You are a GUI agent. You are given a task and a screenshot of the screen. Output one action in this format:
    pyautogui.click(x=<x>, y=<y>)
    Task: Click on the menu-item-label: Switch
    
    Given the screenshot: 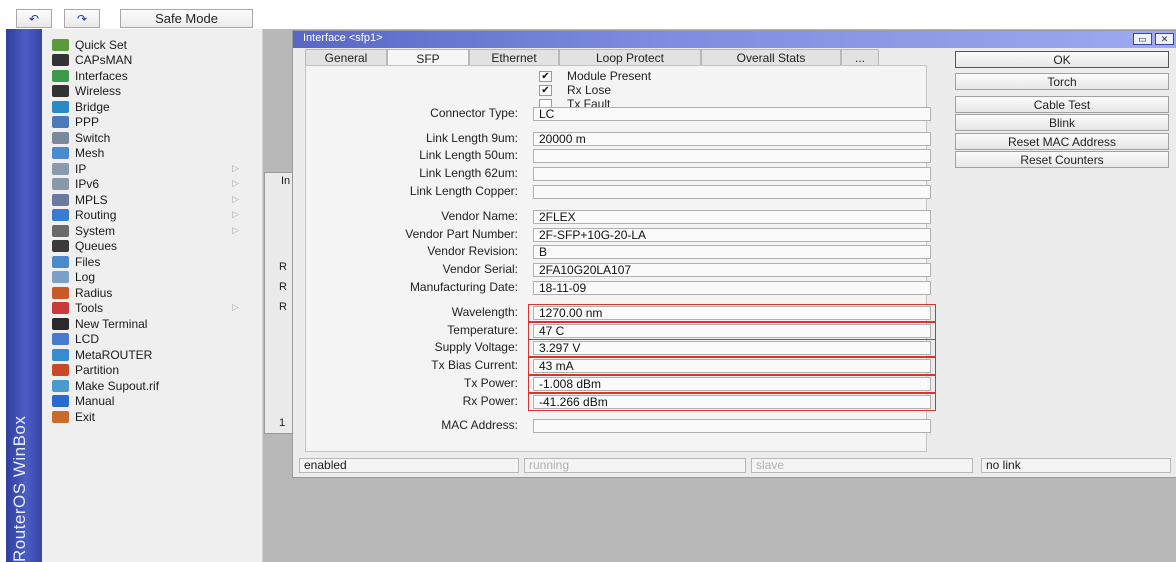 What is the action you would take?
    pyautogui.click(x=93, y=137)
    